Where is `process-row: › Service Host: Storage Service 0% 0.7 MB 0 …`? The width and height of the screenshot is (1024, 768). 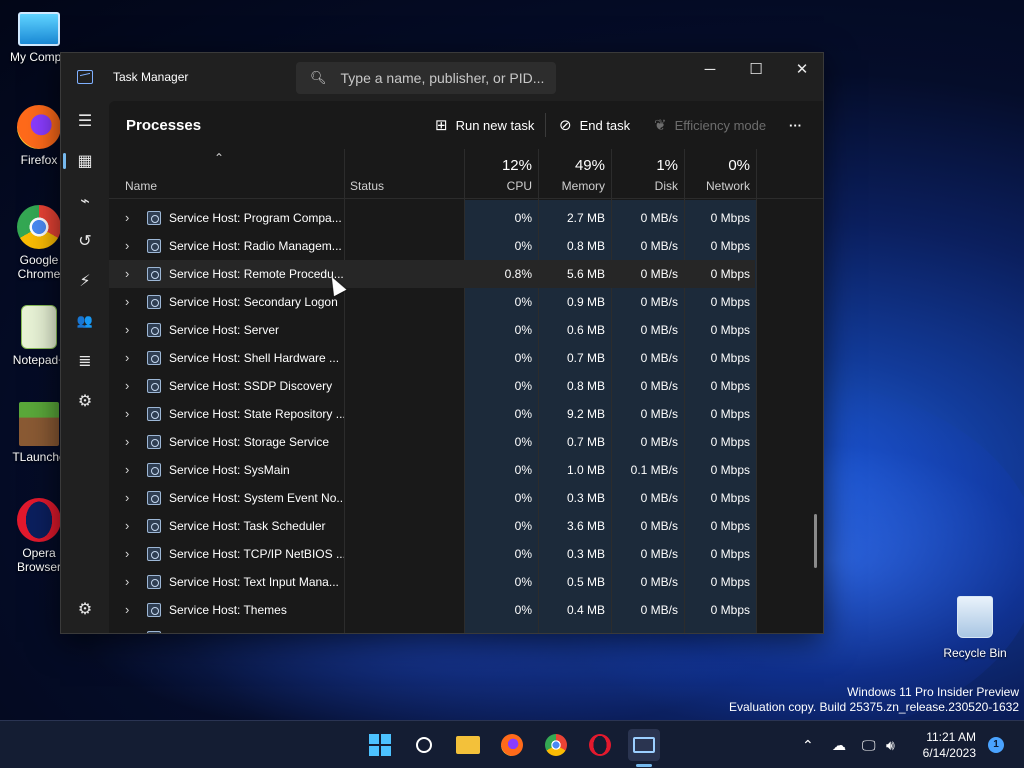
process-row: › Service Host: Storage Service 0% 0.7 MB 0 … is located at coordinates (432, 442).